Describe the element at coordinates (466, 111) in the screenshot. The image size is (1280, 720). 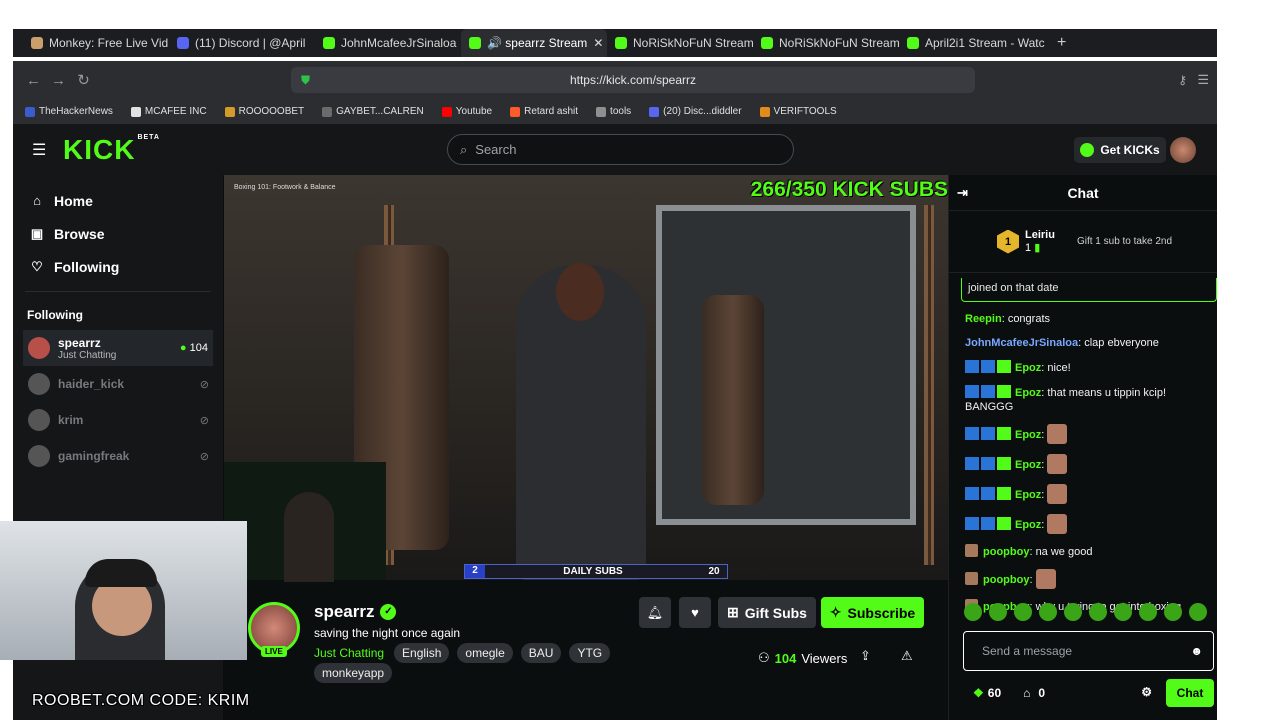
I see `bookmark-item: Youtube` at that location.